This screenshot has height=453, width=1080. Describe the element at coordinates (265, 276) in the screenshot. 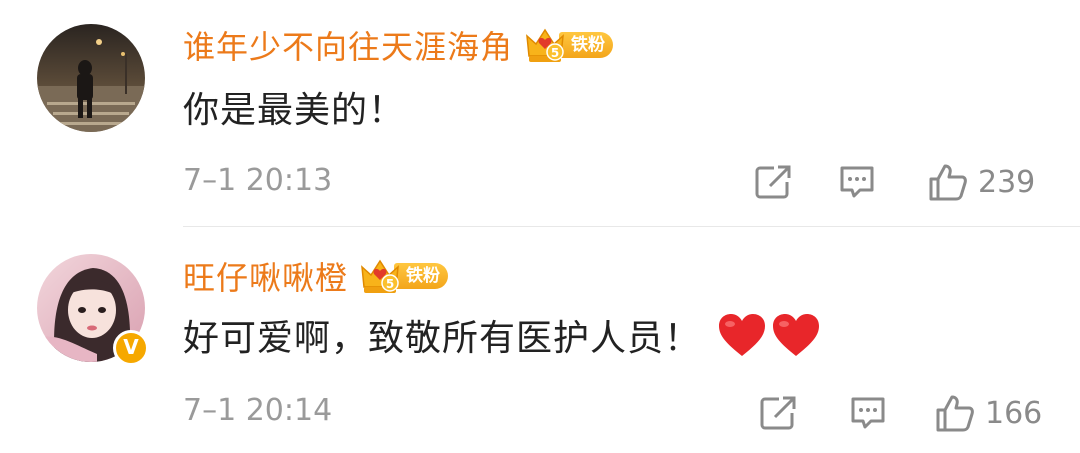

I see `username: 旺仔啾啾橙` at that location.